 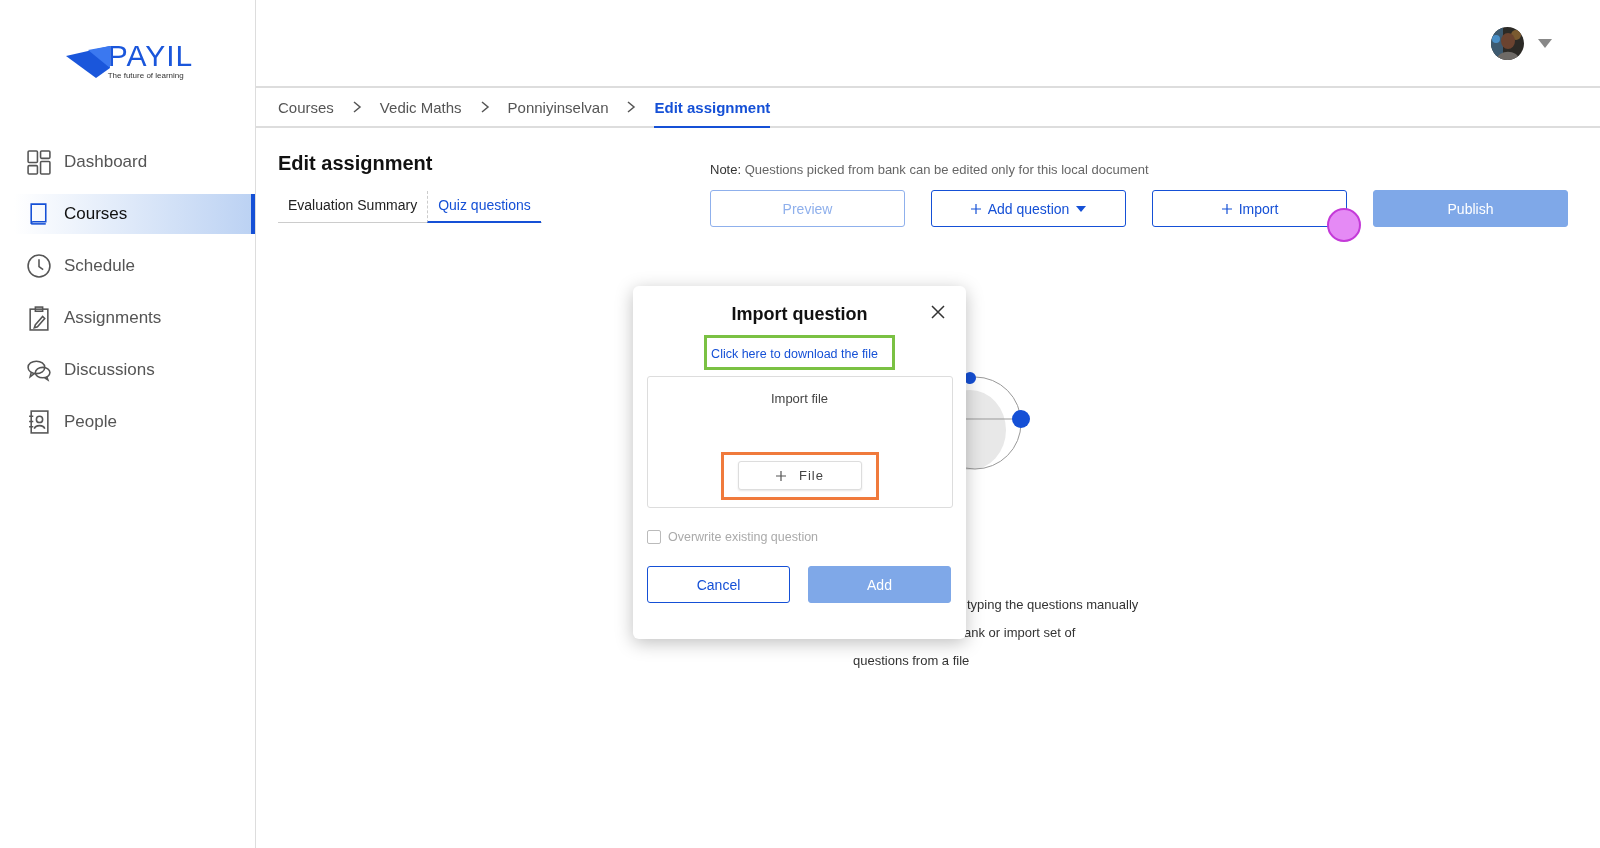 I want to click on dropzone-label: Import file, so click(x=799, y=398).